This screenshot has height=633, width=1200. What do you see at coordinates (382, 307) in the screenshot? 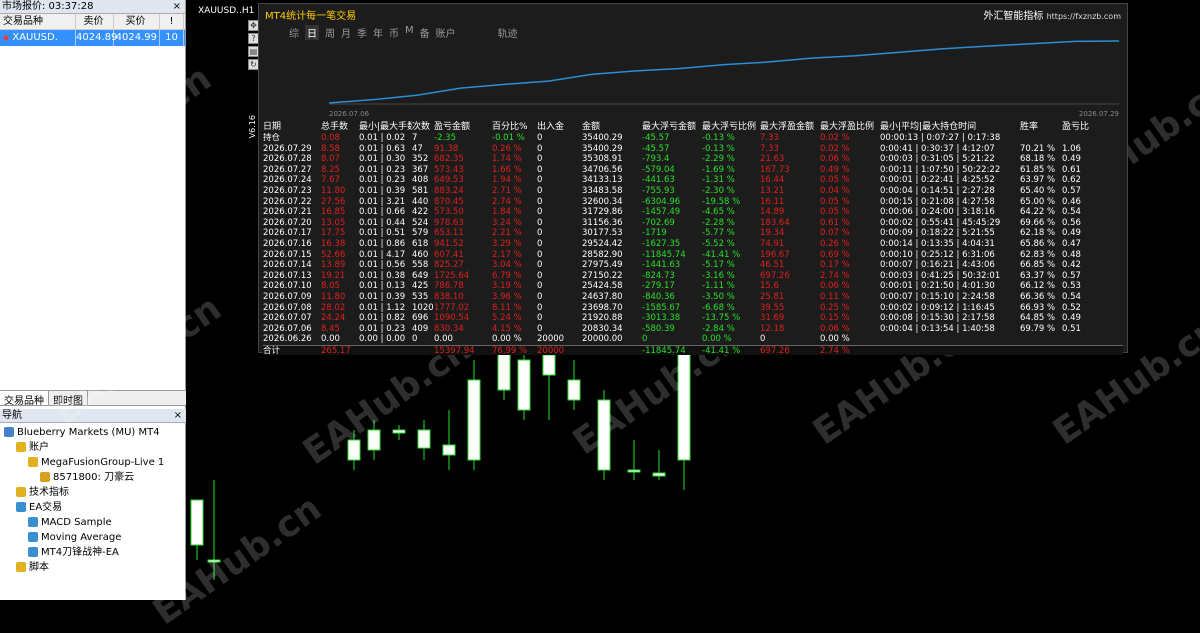
I see `table-cell: 0.01 | 1.12` at bounding box center [382, 307].